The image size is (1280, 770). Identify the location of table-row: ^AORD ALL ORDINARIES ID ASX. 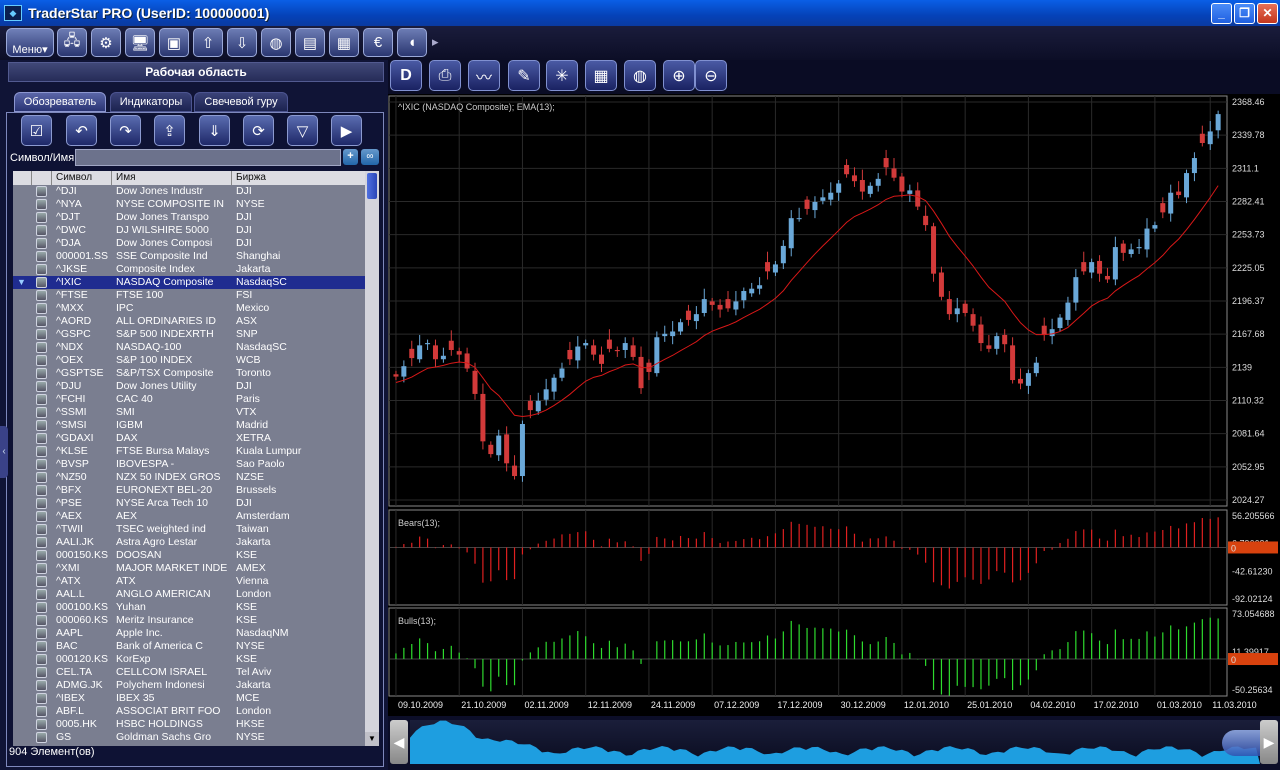
(189, 321).